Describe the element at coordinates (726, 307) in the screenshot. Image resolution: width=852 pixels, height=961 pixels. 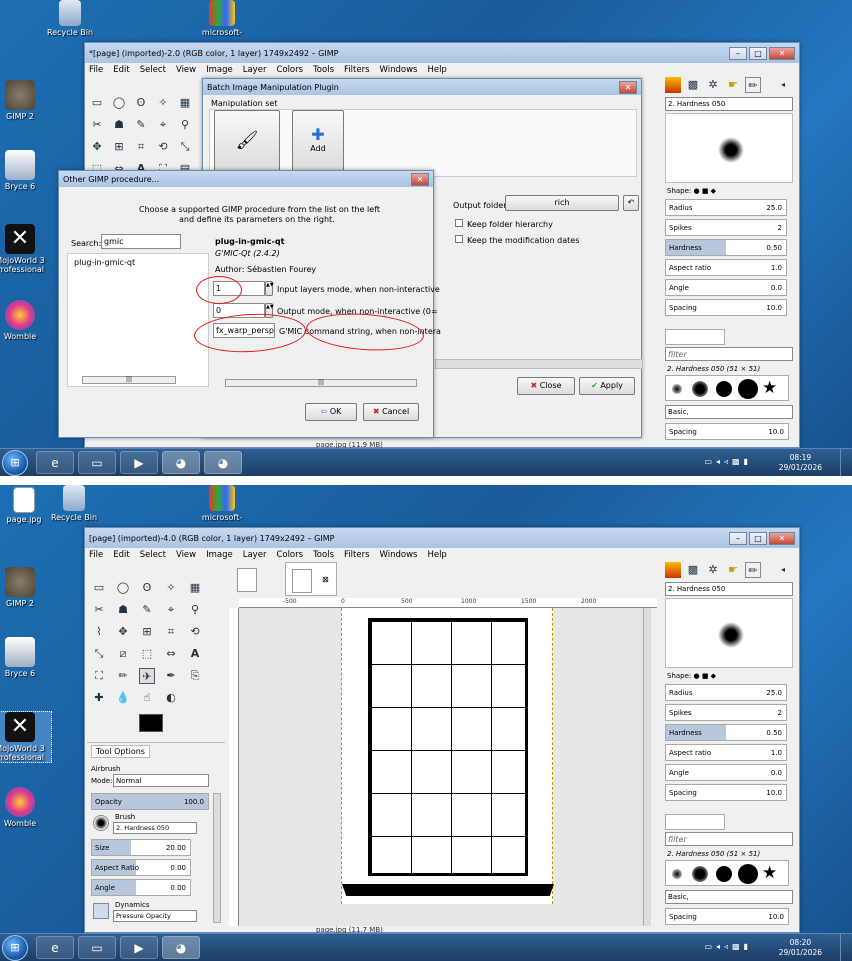
I see `spacing-slider: Spacing 10.0` at that location.